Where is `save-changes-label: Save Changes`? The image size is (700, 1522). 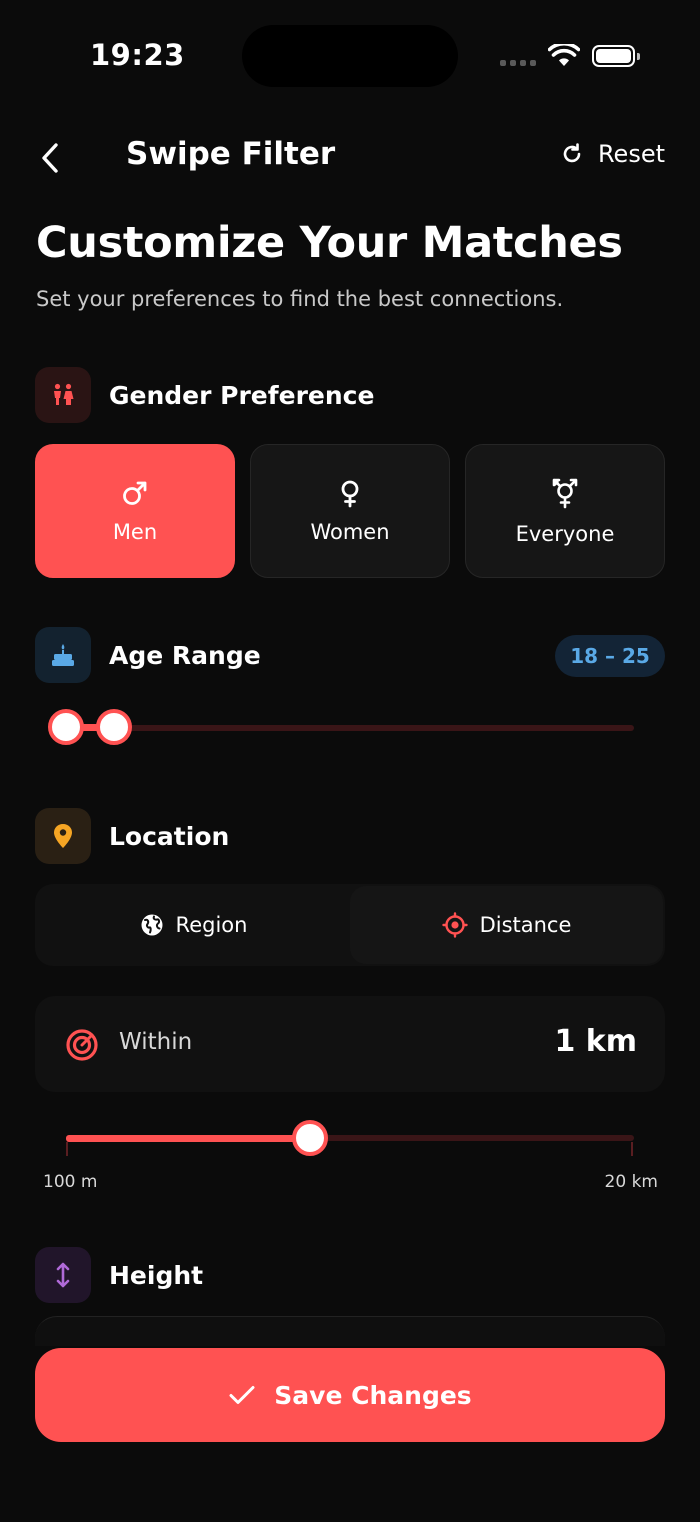
save-changes-label: Save Changes is located at coordinates (373, 1395).